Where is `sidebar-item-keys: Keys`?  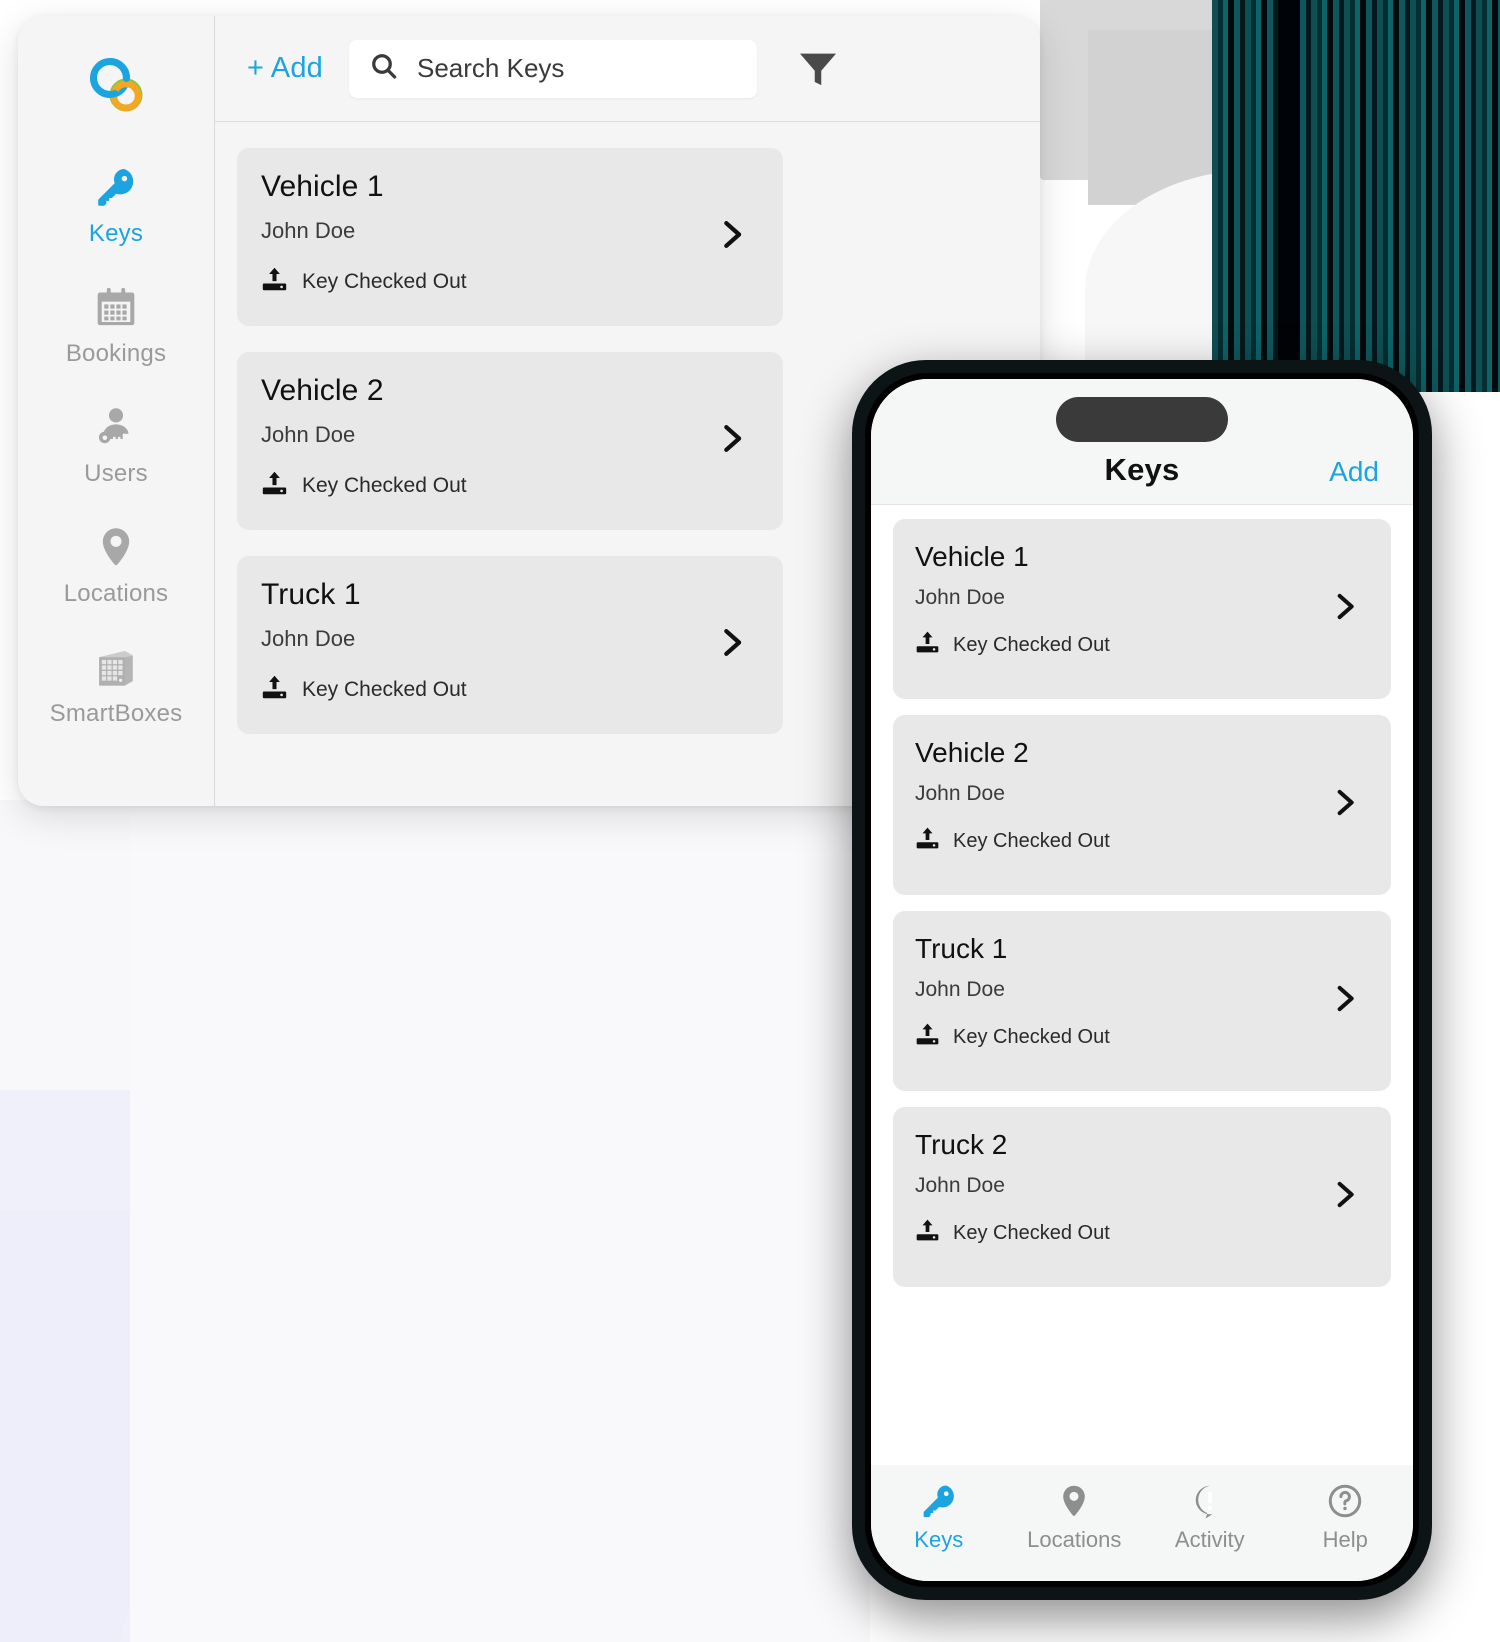
sidebar-item-keys: Keys is located at coordinates (116, 205).